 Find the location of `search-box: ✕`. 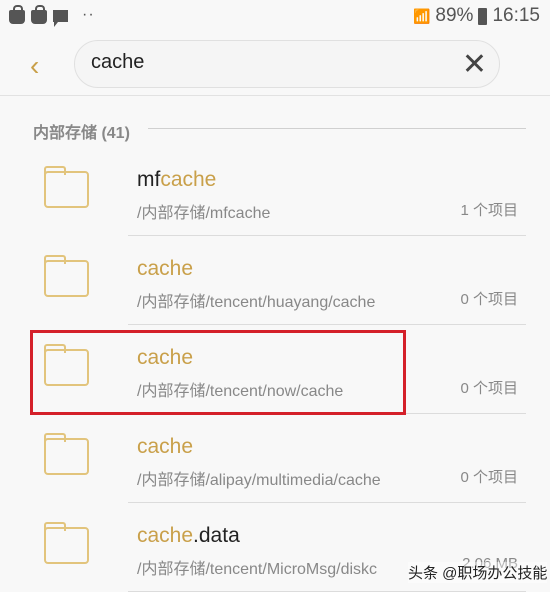

search-box: ✕ is located at coordinates (287, 64).